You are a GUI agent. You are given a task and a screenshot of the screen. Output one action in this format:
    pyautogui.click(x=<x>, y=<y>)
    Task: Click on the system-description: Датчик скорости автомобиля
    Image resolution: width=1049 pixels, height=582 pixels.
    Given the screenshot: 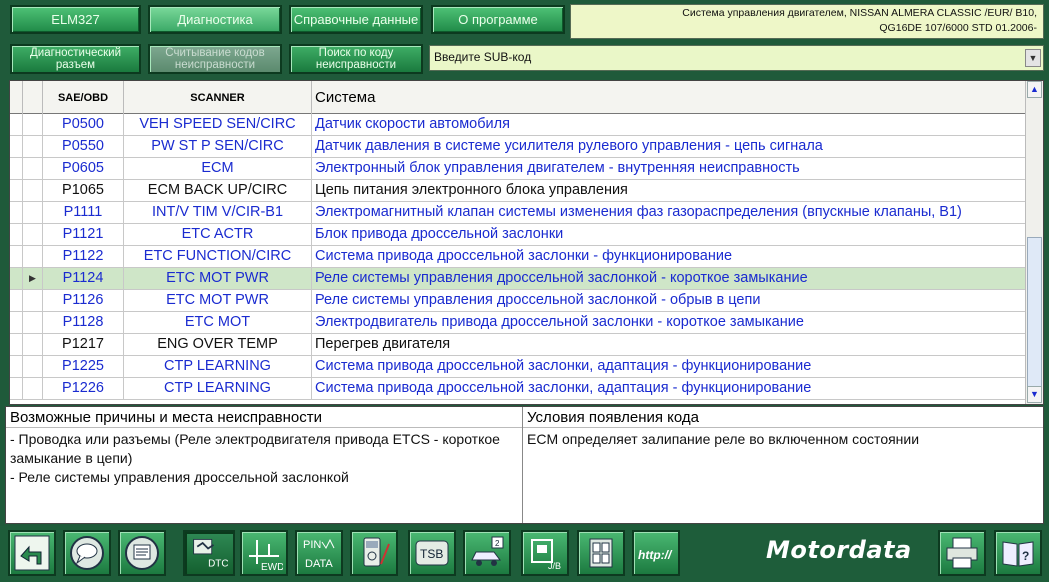 What is the action you would take?
    pyautogui.click(x=669, y=125)
    